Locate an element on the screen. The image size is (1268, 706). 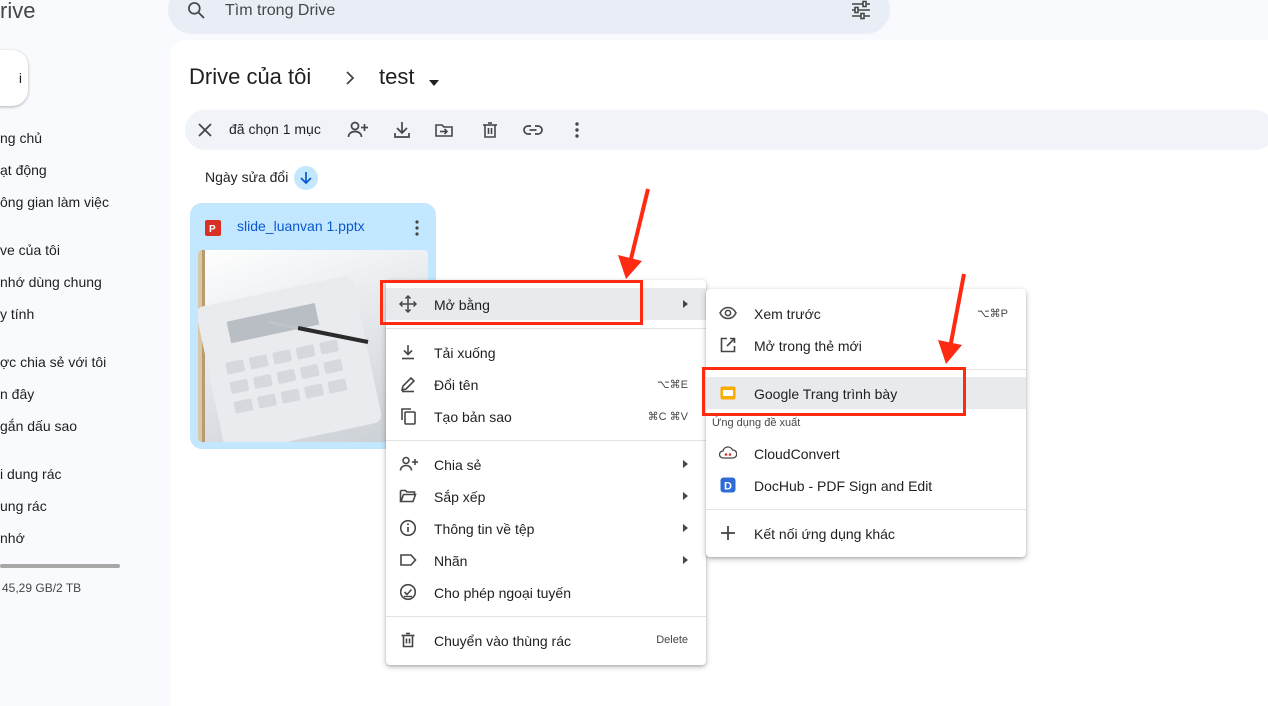
dochub-icon: D is located at coordinates (728, 485).